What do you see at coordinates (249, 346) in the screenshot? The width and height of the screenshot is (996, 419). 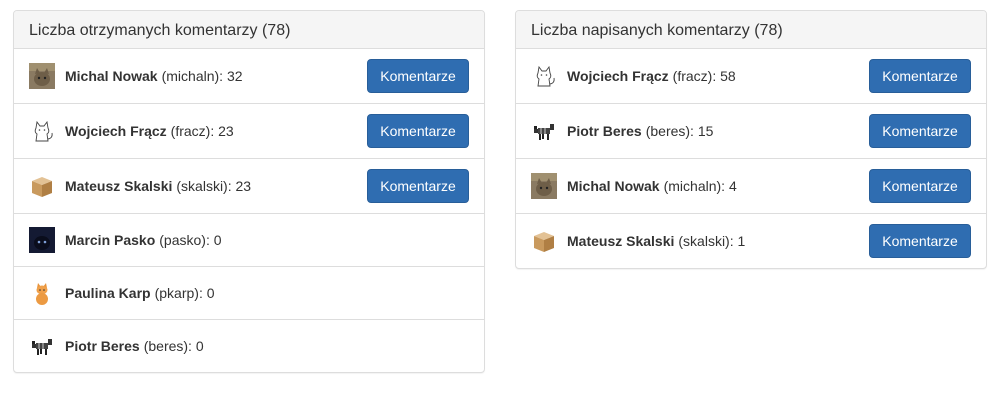 I see `list-item: Piotr Beres (beres): 0` at bounding box center [249, 346].